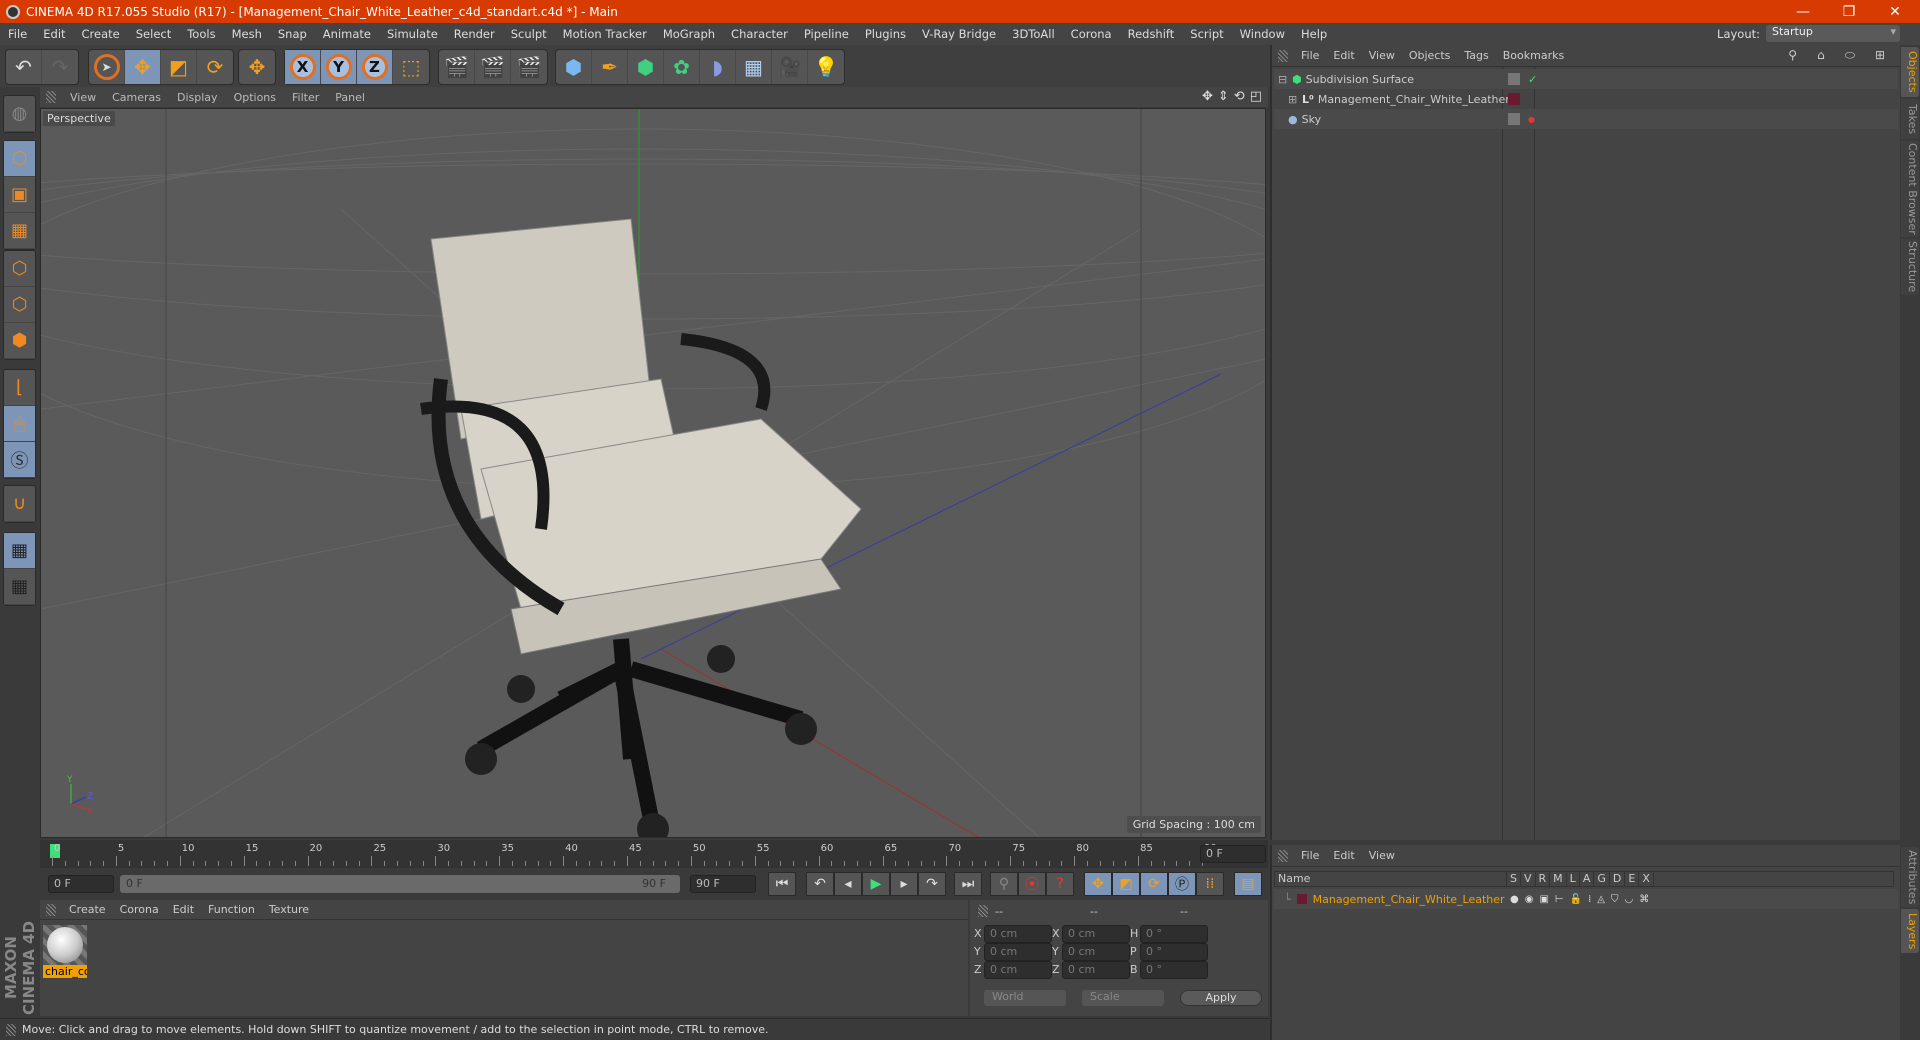 This screenshot has width=1920, height=1040. Describe the element at coordinates (457, 67) in the screenshot. I see `render-view-icon: 🎬` at that location.